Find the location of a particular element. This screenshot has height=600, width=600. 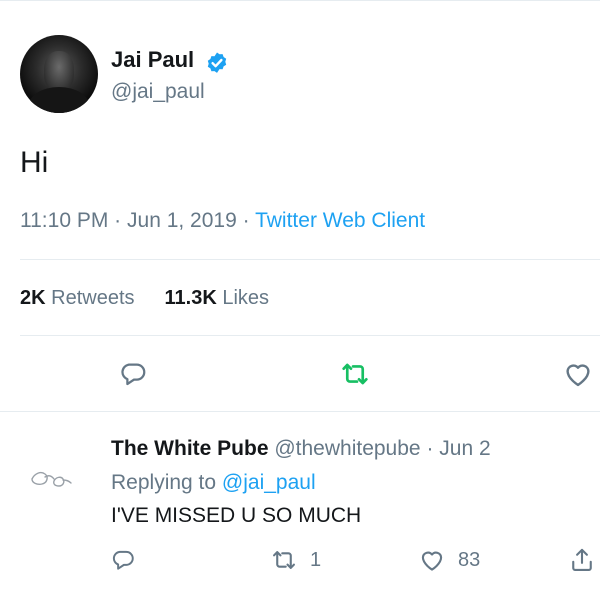

reply-share-button is located at coordinates (582, 560).